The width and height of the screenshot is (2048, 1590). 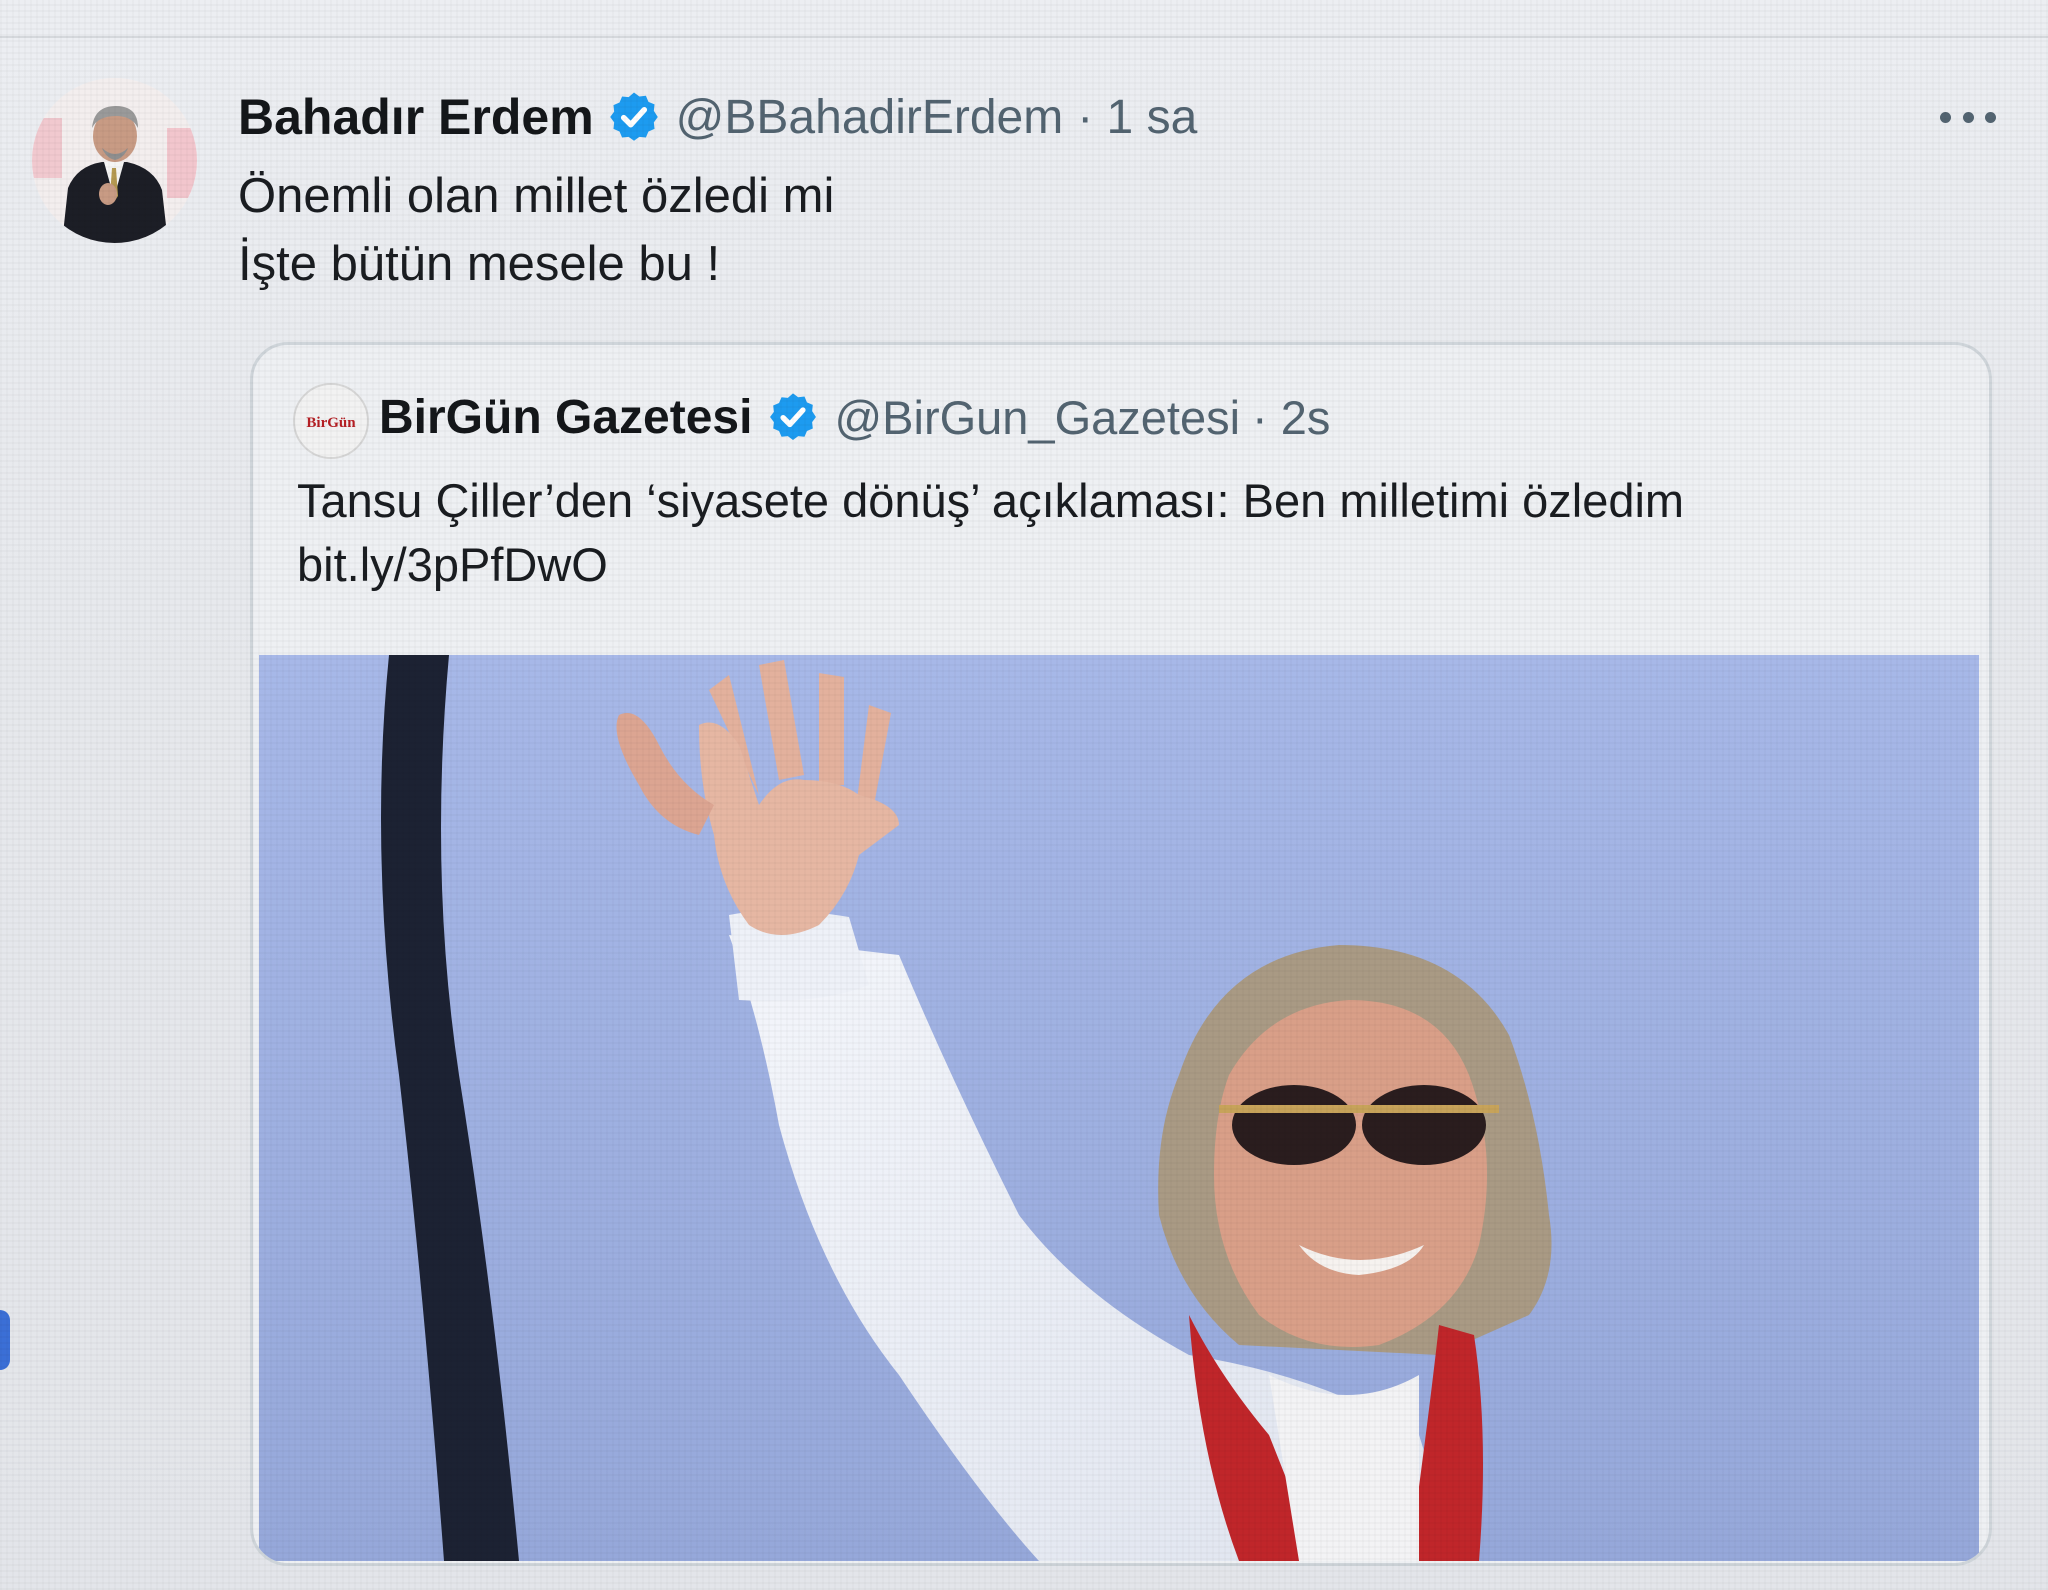 What do you see at coordinates (5, 1340) in the screenshot?
I see `edge-indicator` at bounding box center [5, 1340].